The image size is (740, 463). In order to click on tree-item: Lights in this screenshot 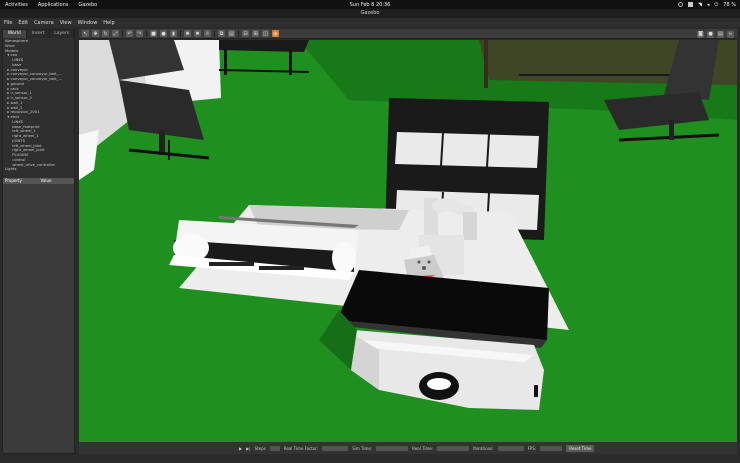, I will do `click(38, 169)`.